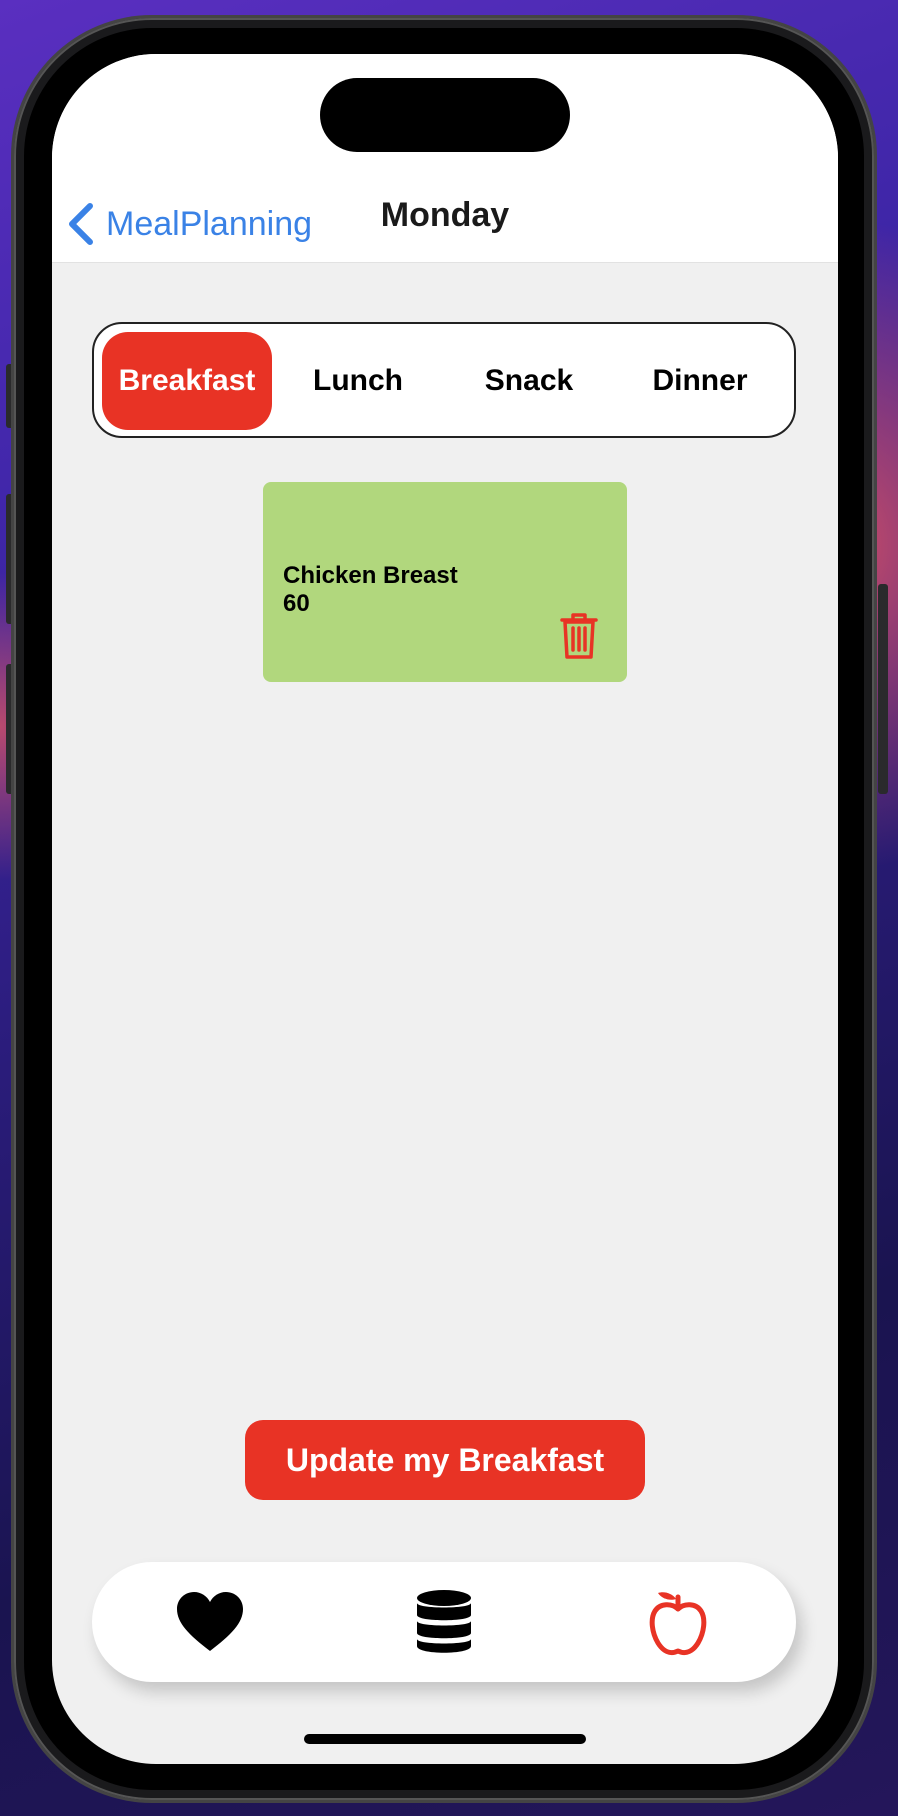 The width and height of the screenshot is (898, 1816). I want to click on meal-value: 60, so click(296, 603).